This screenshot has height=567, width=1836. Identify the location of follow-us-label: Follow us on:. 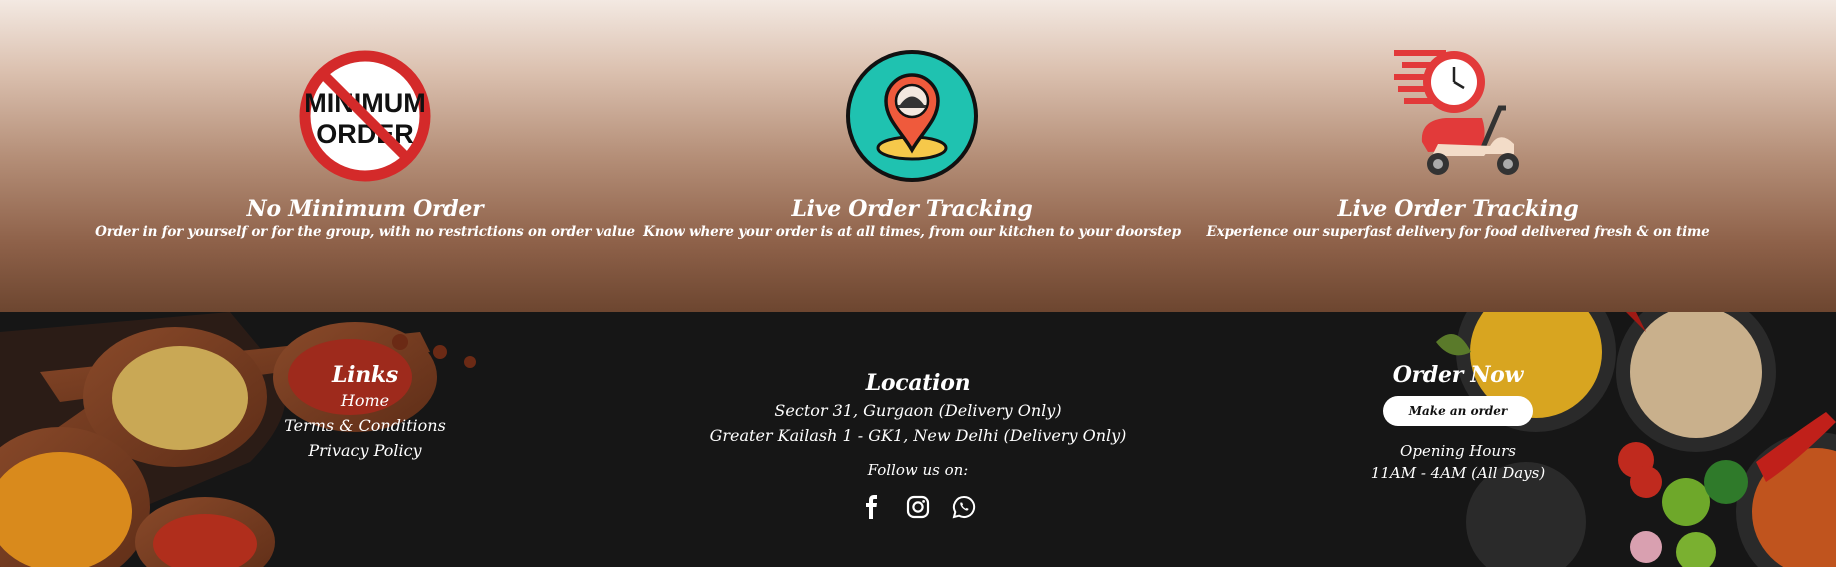
(918, 470).